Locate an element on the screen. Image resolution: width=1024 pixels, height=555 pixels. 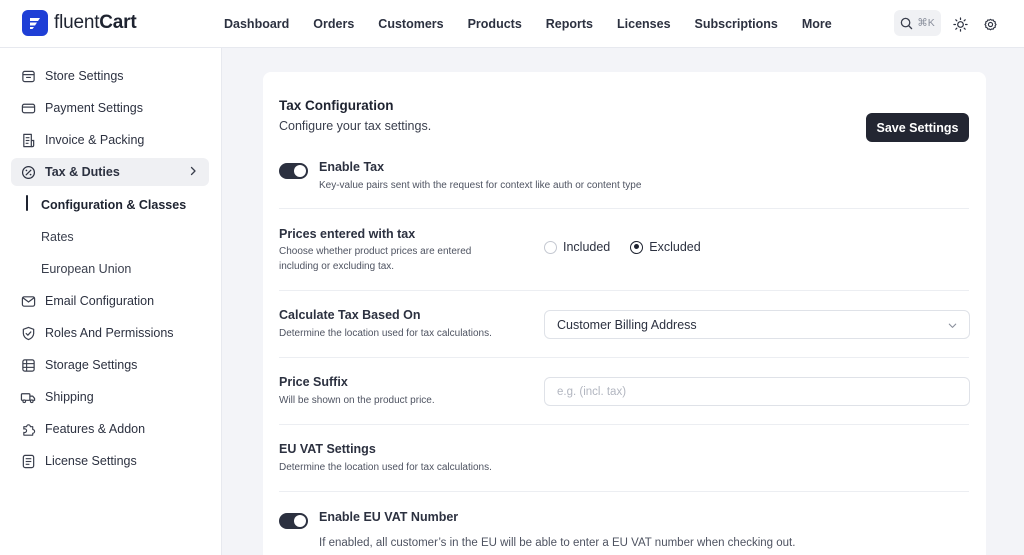
invoice-icon is located at coordinates (28, 140).